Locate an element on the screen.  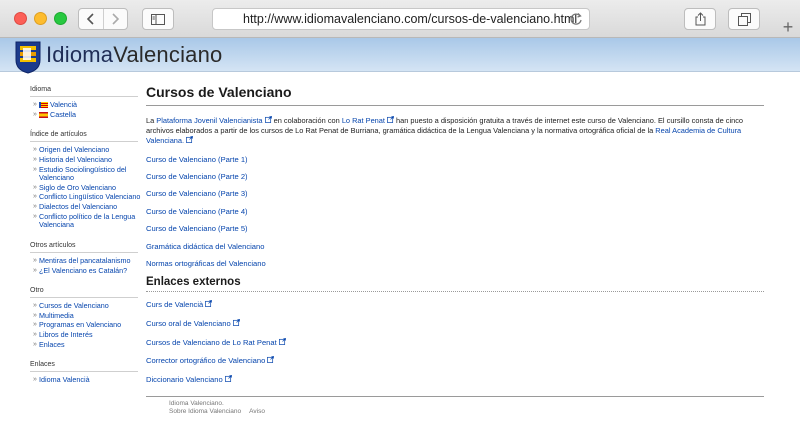
sidebar-item-multimedia: Multimedia is located at coordinates (86, 316).